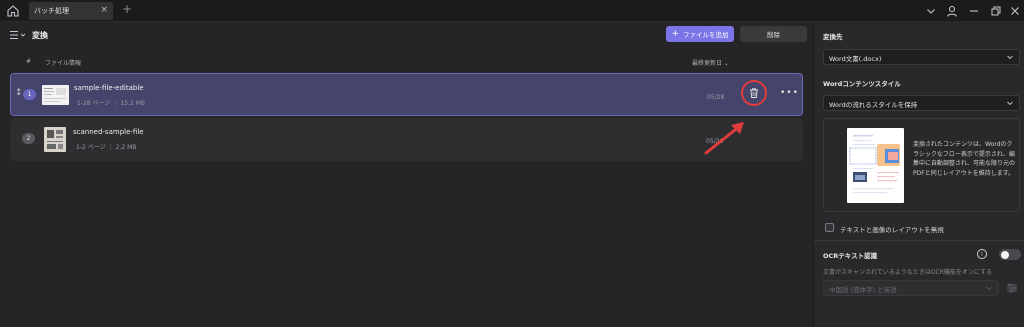 Image resolution: width=1024 pixels, height=327 pixels. I want to click on trash-icon, so click(754, 93).